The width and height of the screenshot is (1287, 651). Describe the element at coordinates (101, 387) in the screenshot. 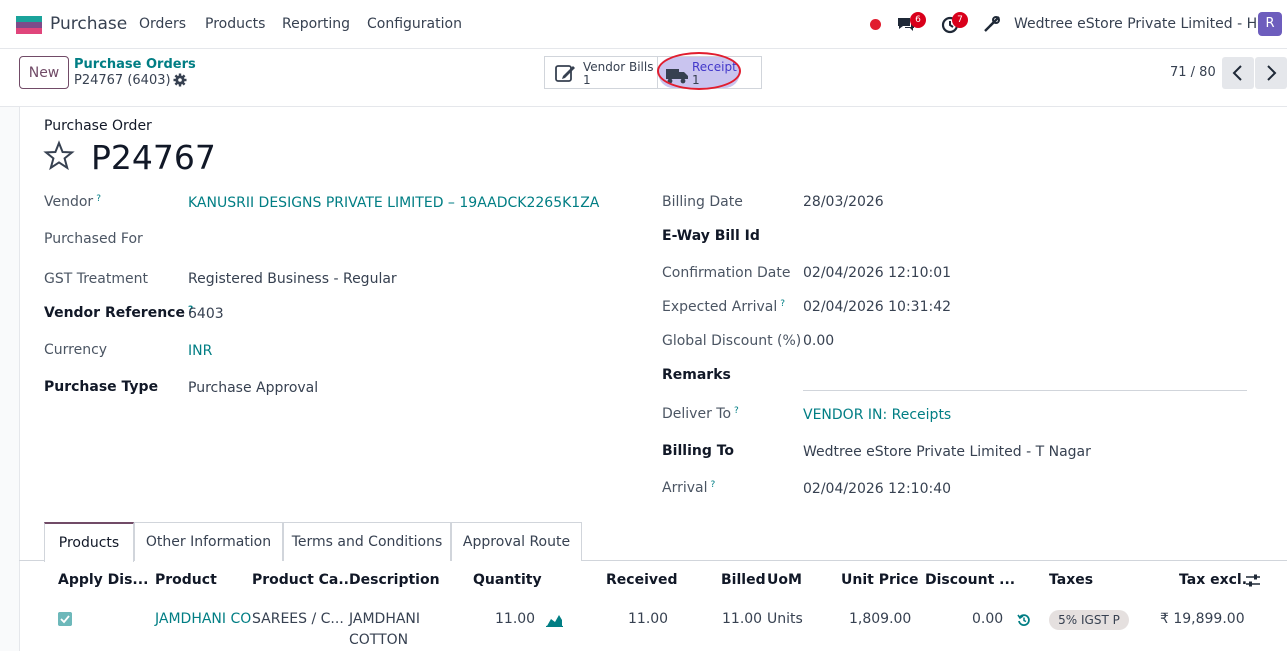

I see `purchase-type-label: Purchase Type` at that location.